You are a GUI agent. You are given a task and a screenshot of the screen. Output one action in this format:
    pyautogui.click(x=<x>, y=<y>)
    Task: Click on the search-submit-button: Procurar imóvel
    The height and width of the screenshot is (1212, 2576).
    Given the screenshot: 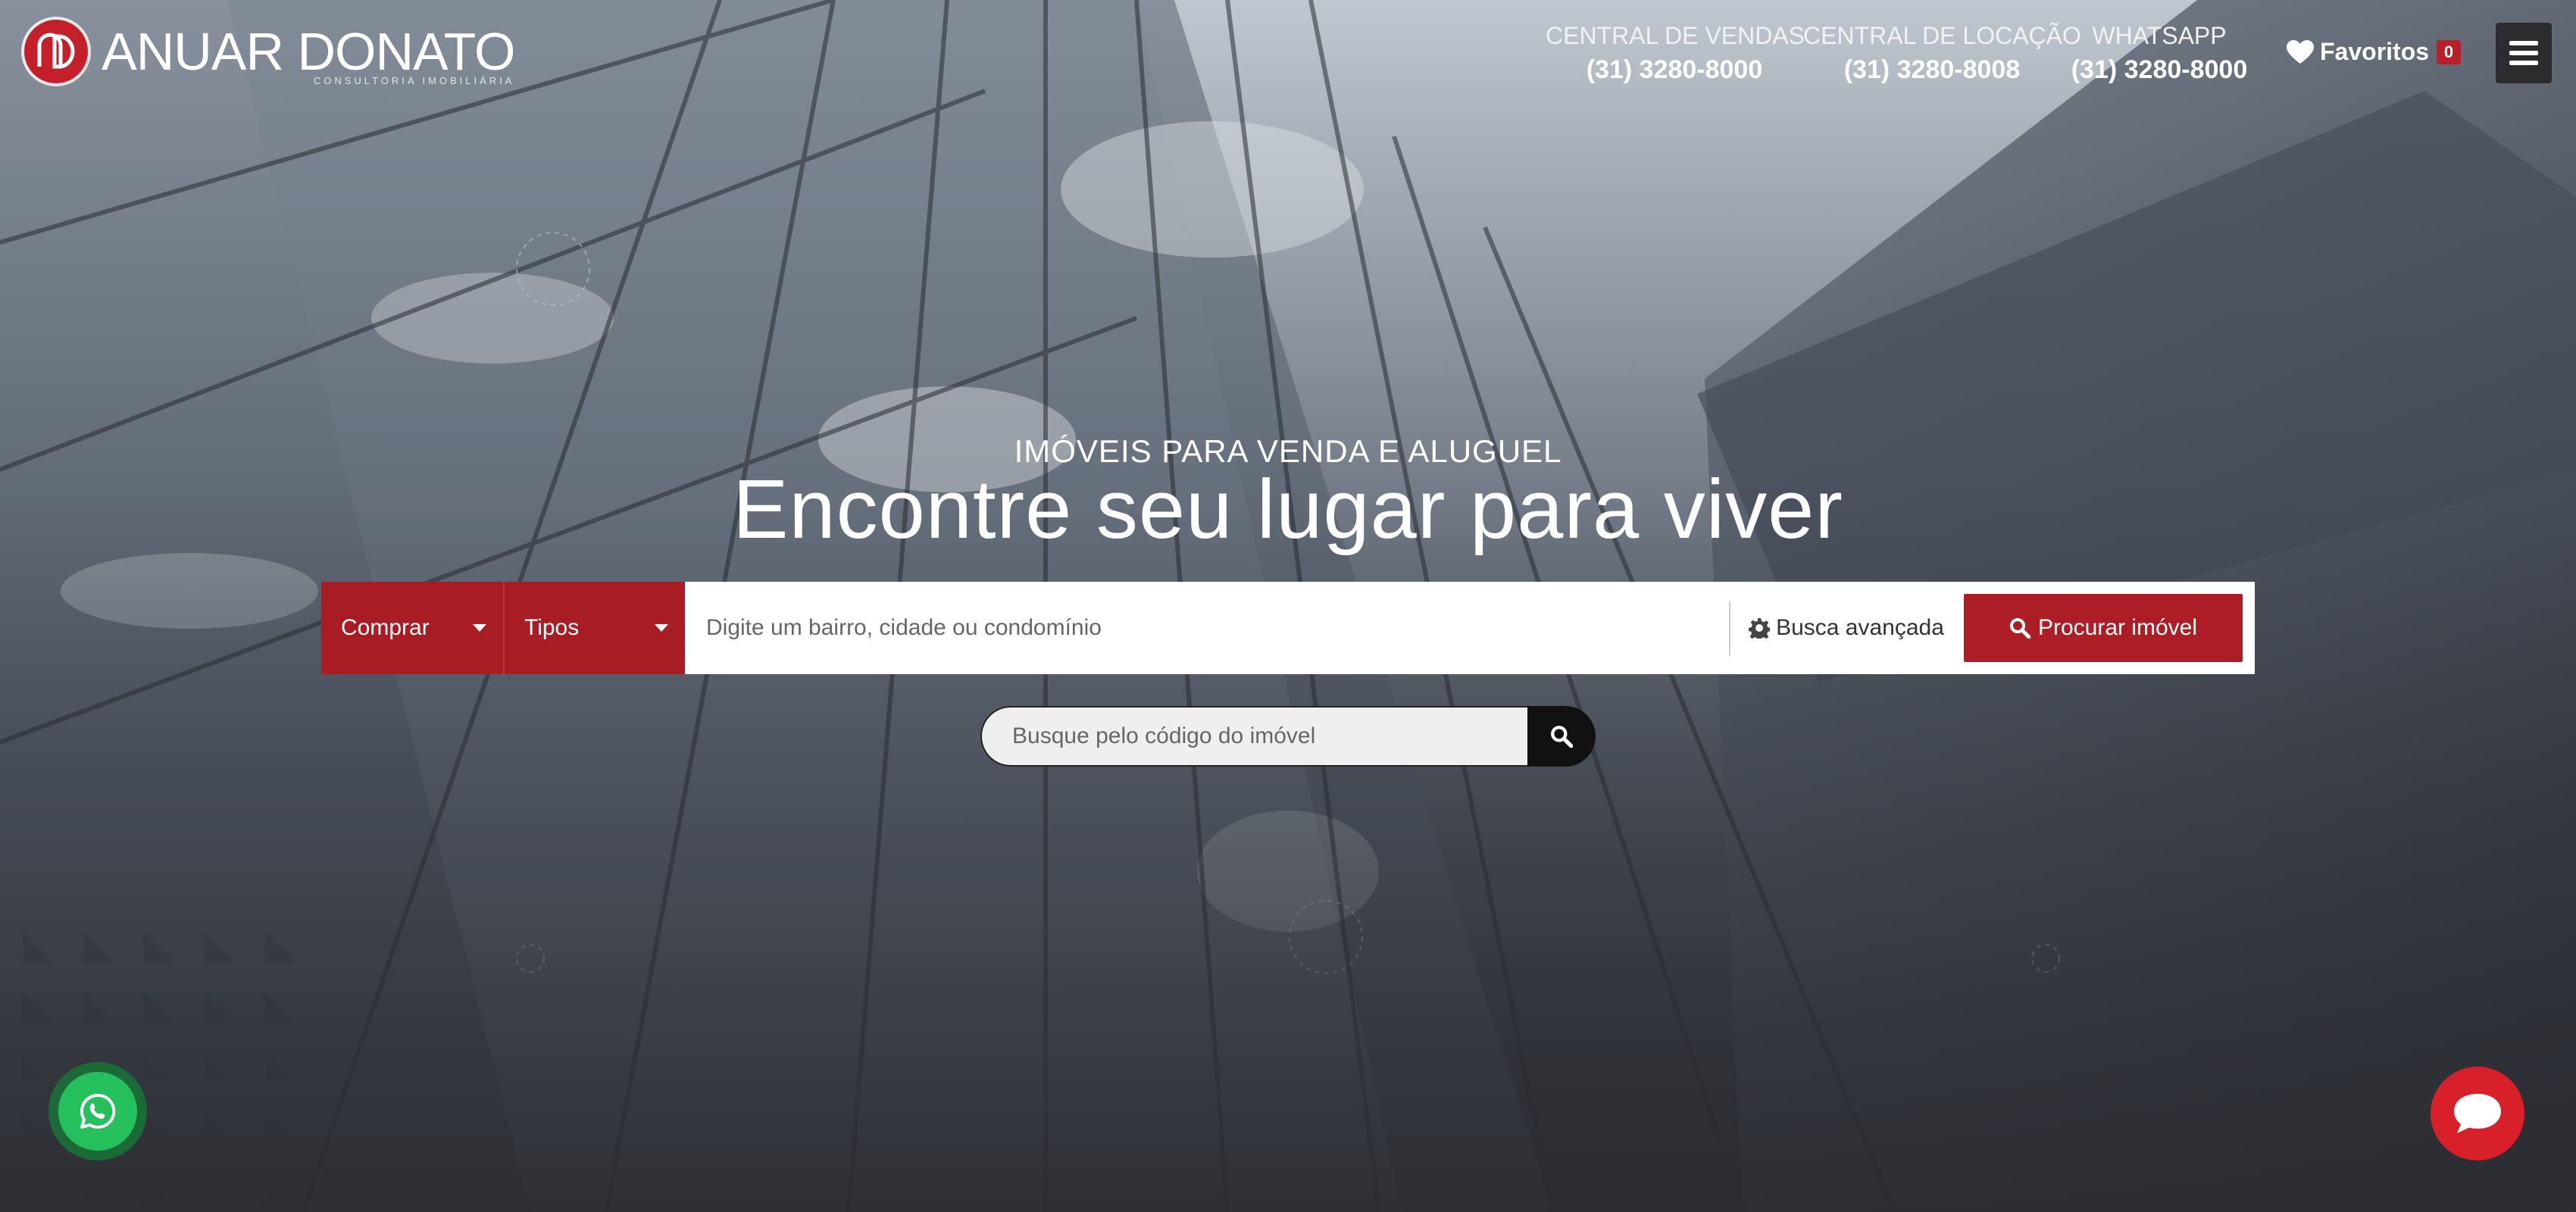 What is the action you would take?
    pyautogui.click(x=2103, y=628)
    